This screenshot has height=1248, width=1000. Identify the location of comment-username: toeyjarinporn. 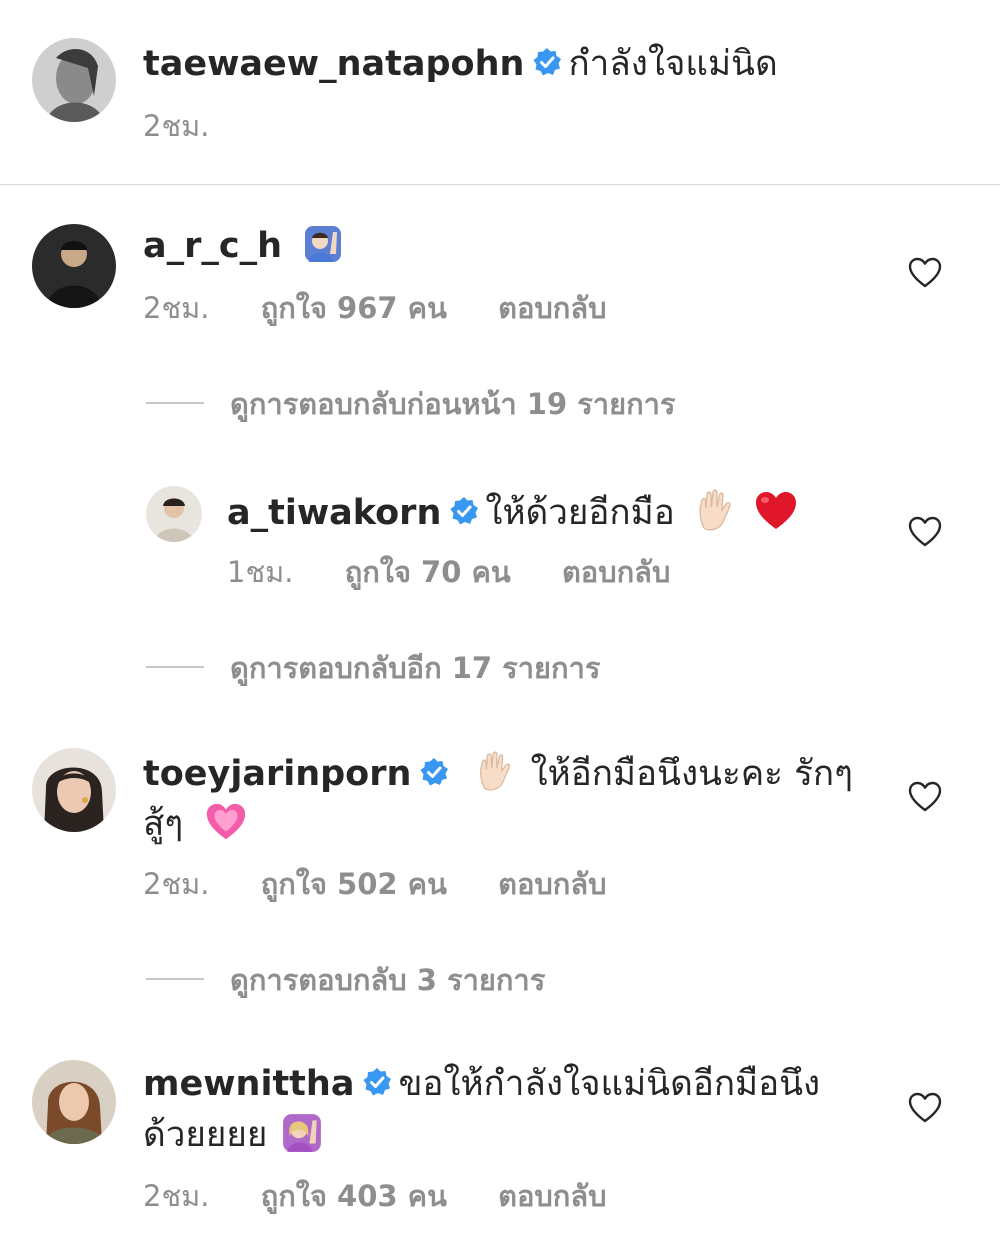
(277, 774).